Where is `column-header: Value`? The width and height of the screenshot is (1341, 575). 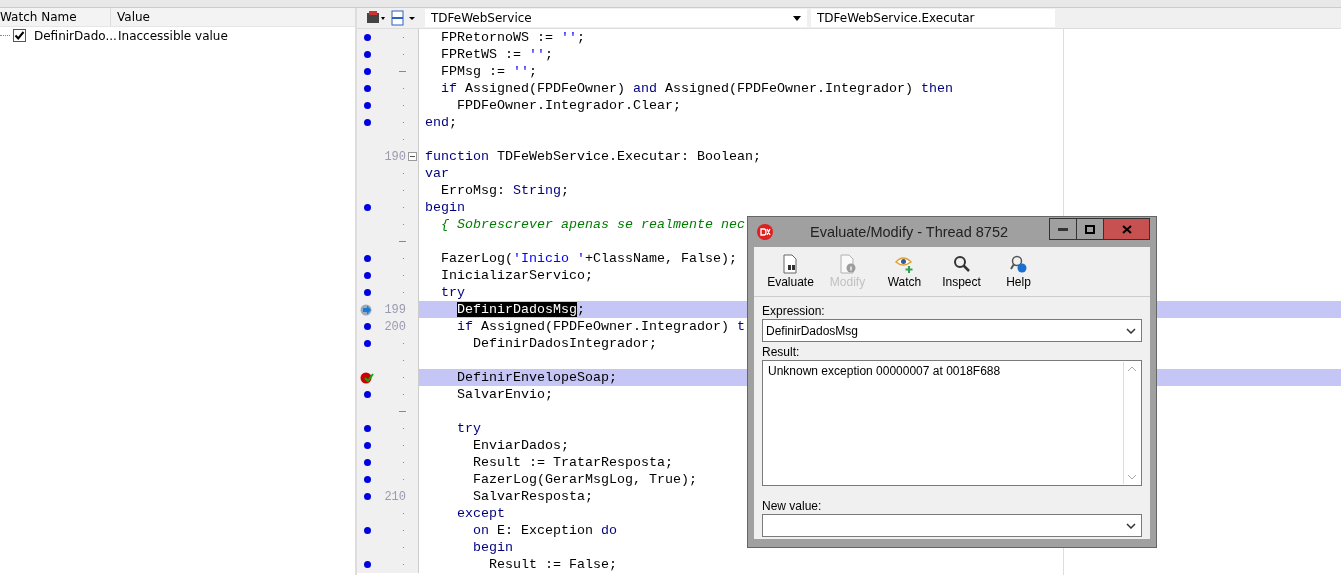 column-header: Value is located at coordinates (130, 17).